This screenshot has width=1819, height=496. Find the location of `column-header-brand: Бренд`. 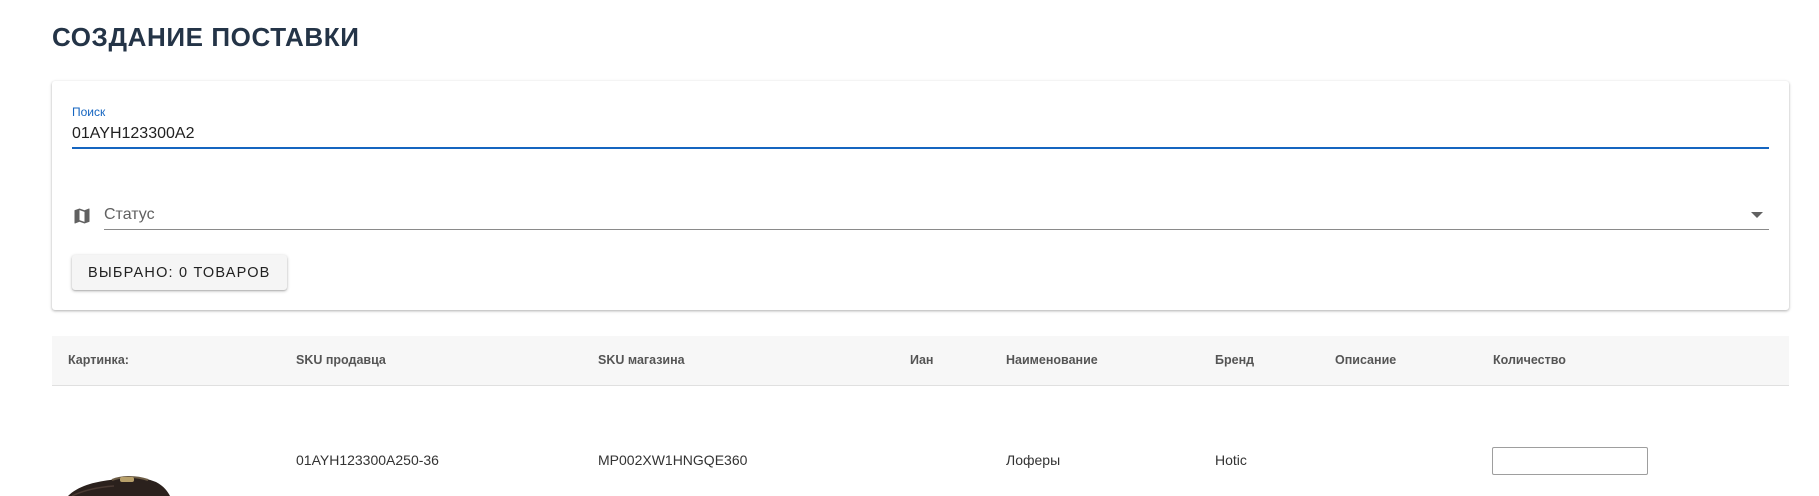

column-header-brand: Бренд is located at coordinates (1235, 360).